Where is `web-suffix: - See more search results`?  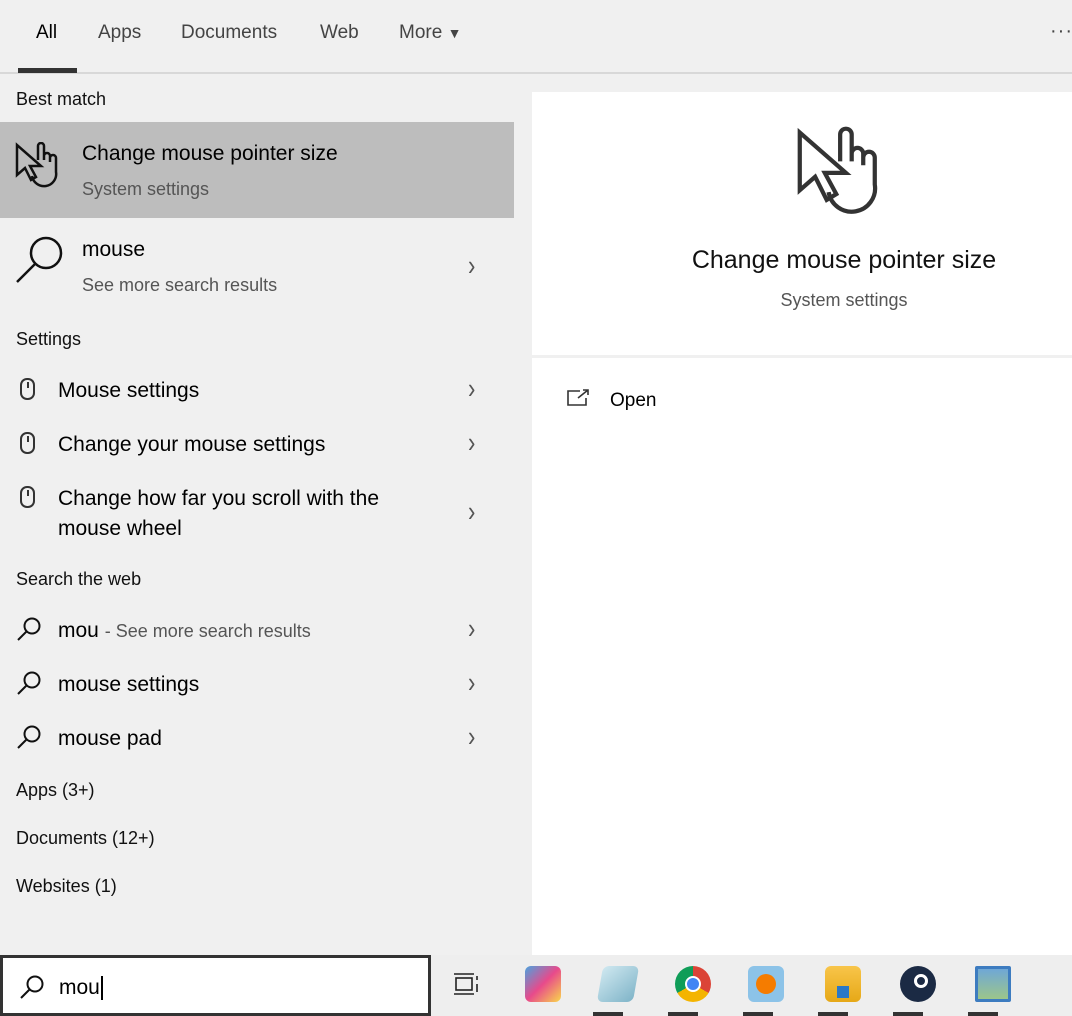
web-suffix: - See more search results is located at coordinates (207, 631).